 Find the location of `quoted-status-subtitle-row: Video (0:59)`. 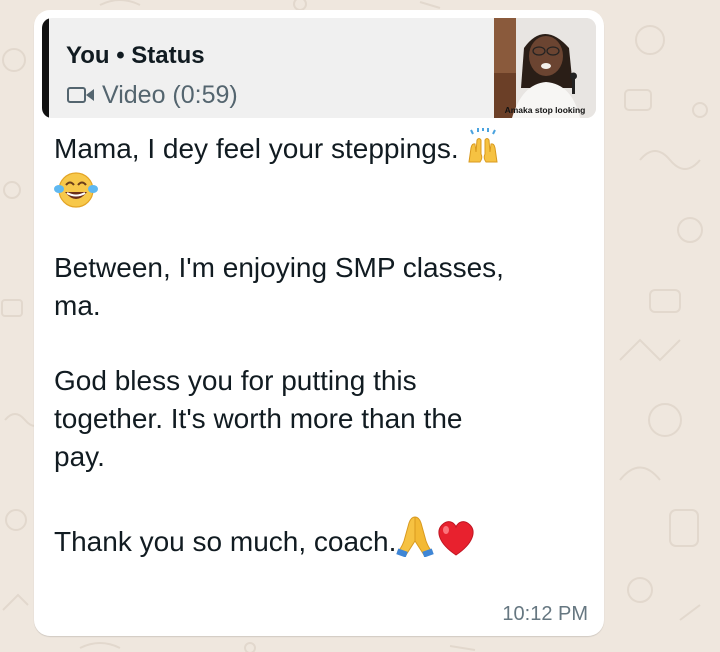

quoted-status-subtitle-row: Video (0:59) is located at coordinates (152, 95).